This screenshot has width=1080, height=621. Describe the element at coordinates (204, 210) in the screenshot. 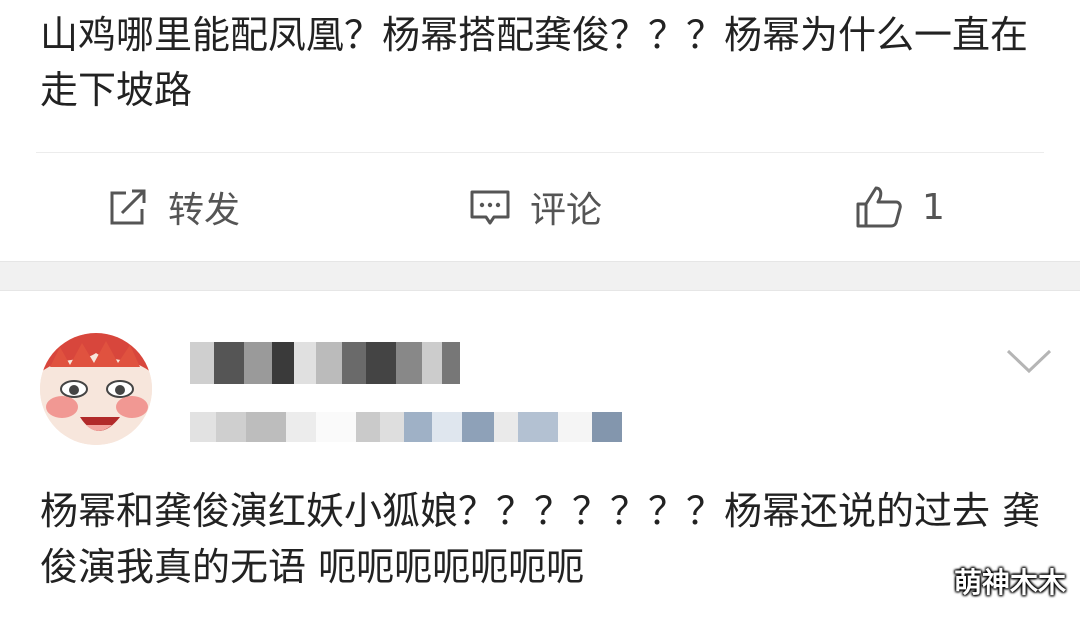

I see `repost-label: 转发` at that location.